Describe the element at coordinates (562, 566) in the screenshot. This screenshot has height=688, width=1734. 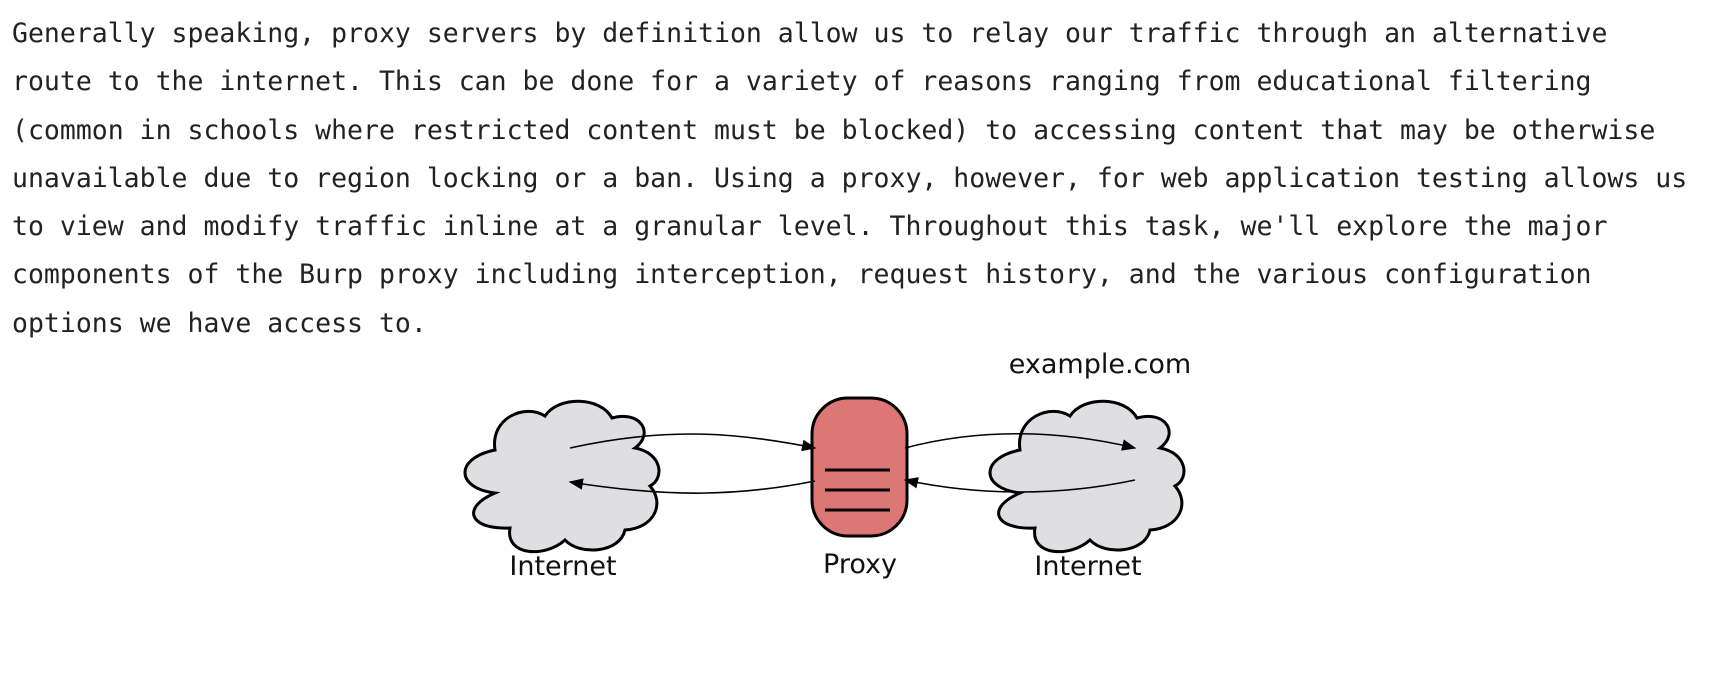
I see `left-cloud-label: Internet` at that location.